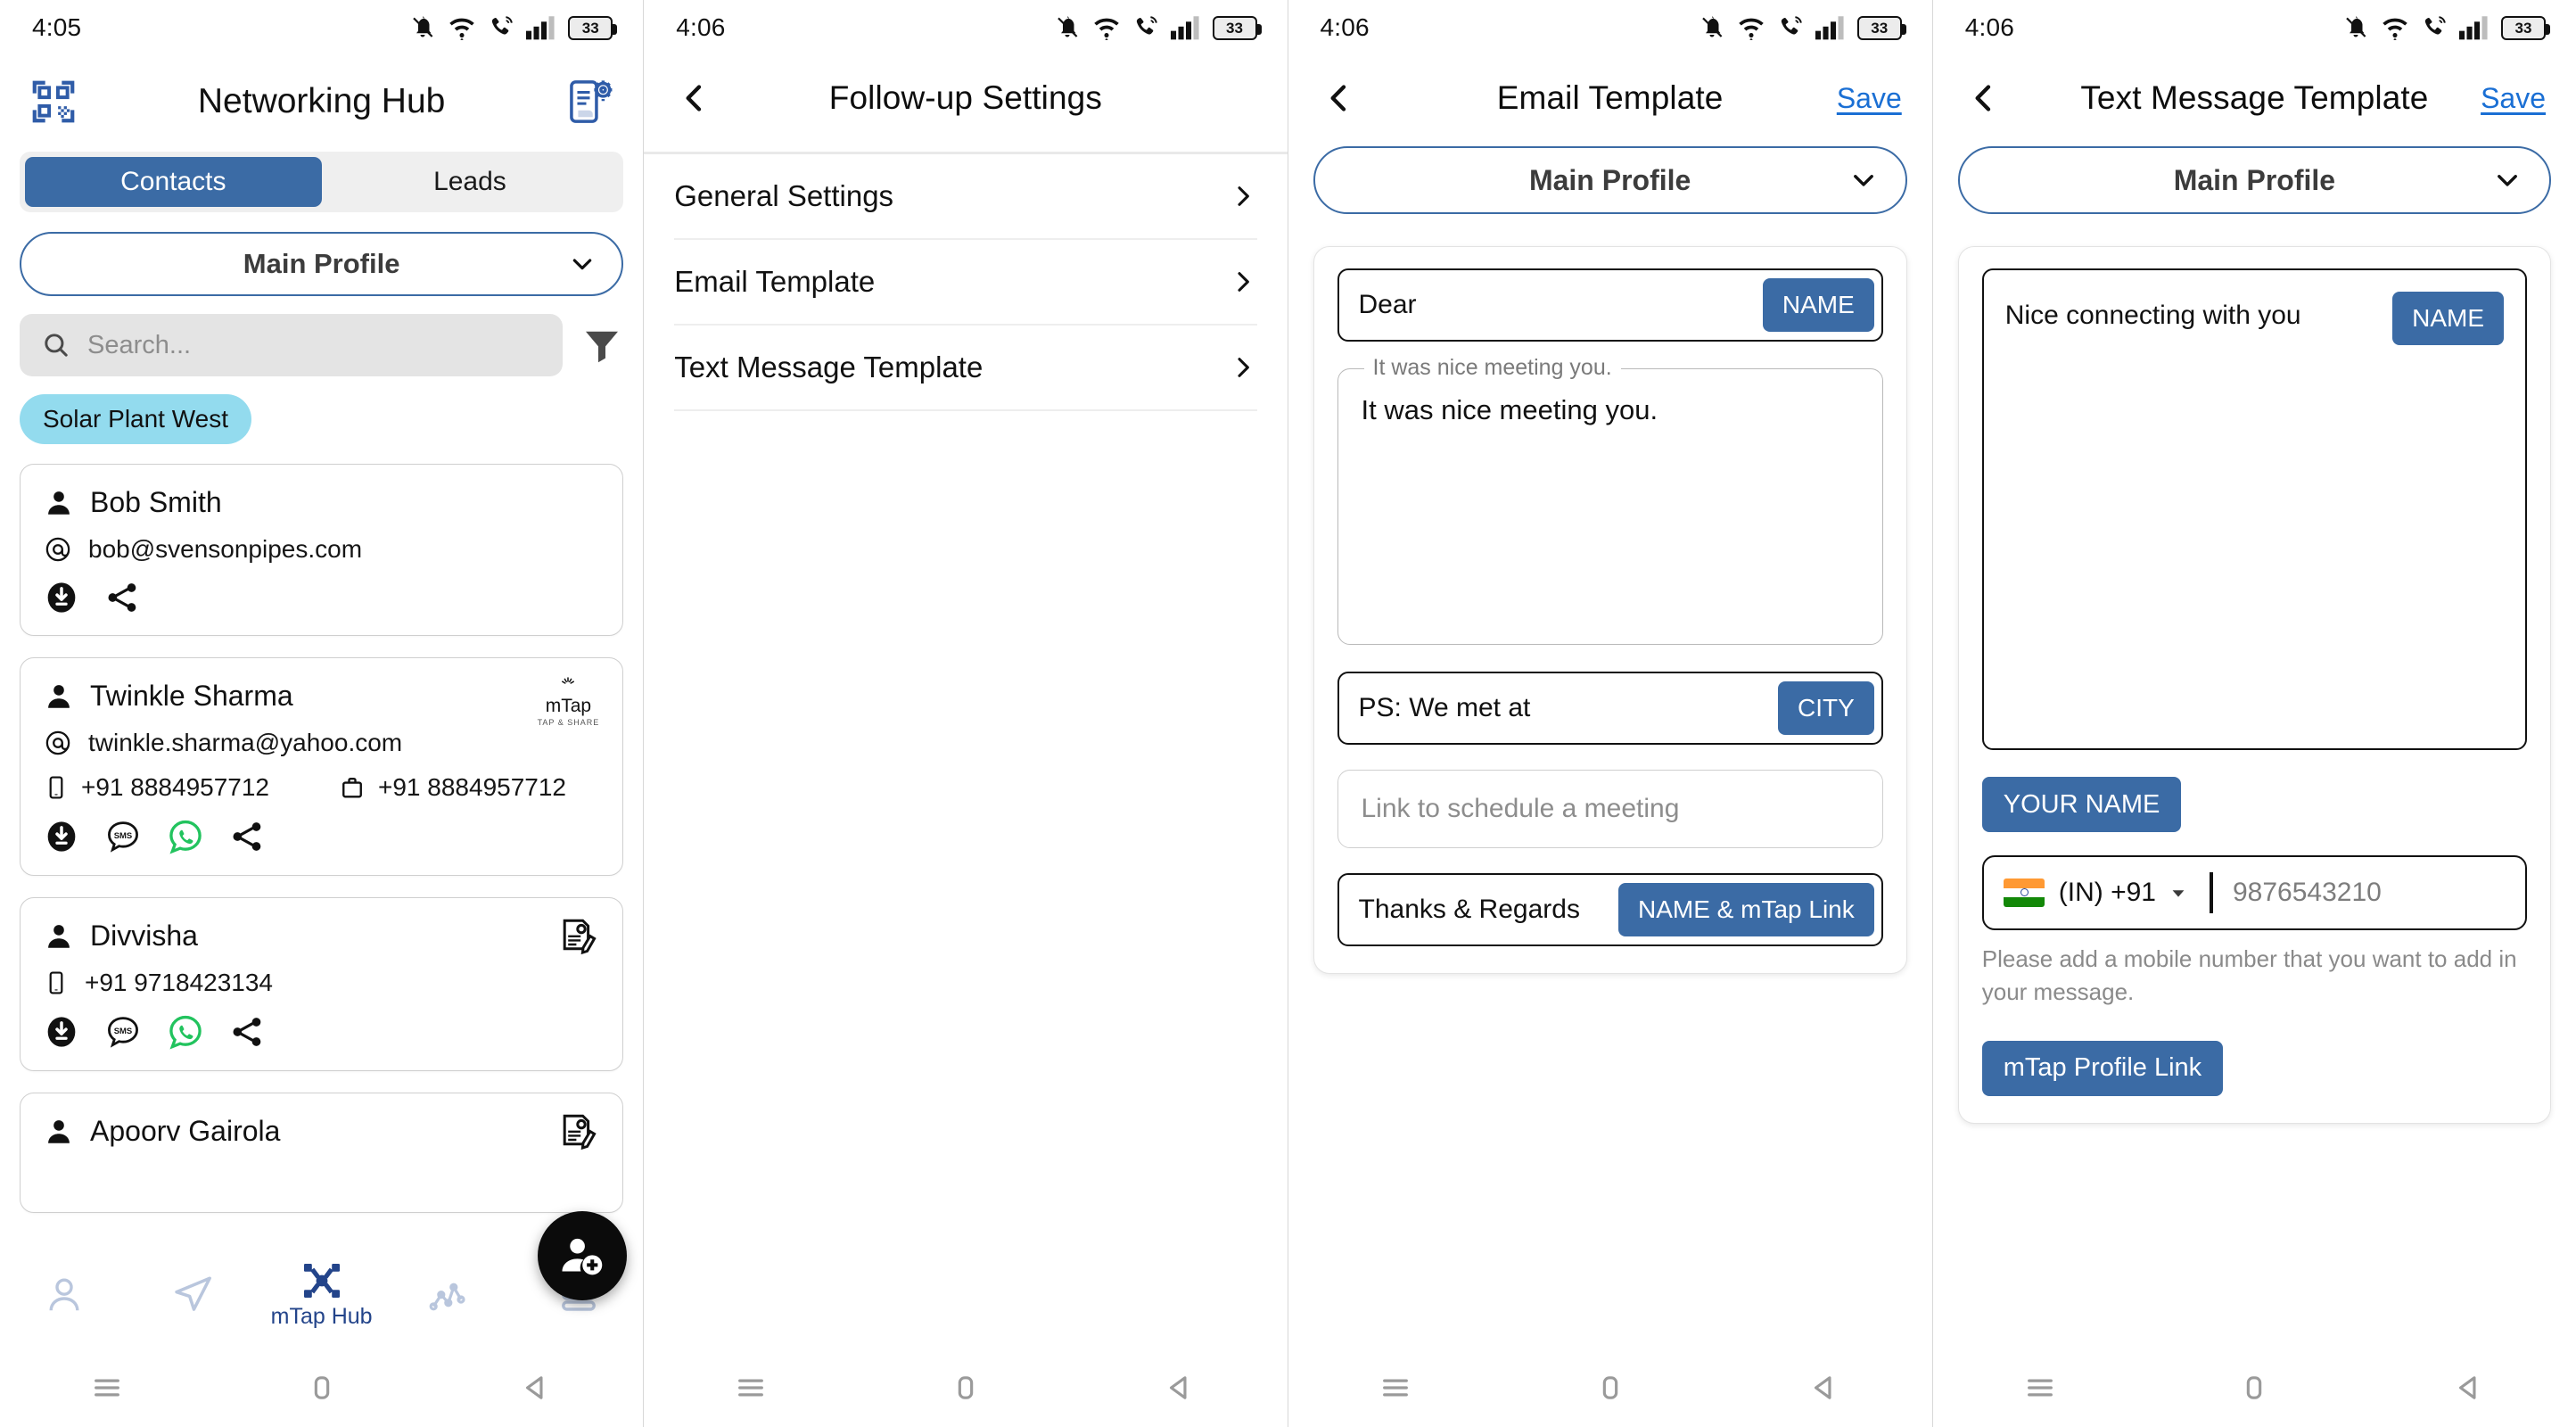 Image resolution: width=2576 pixels, height=1427 pixels. What do you see at coordinates (322, 550) in the screenshot?
I see `contact-card: Bob Smith bob@svensonpipes.com` at bounding box center [322, 550].